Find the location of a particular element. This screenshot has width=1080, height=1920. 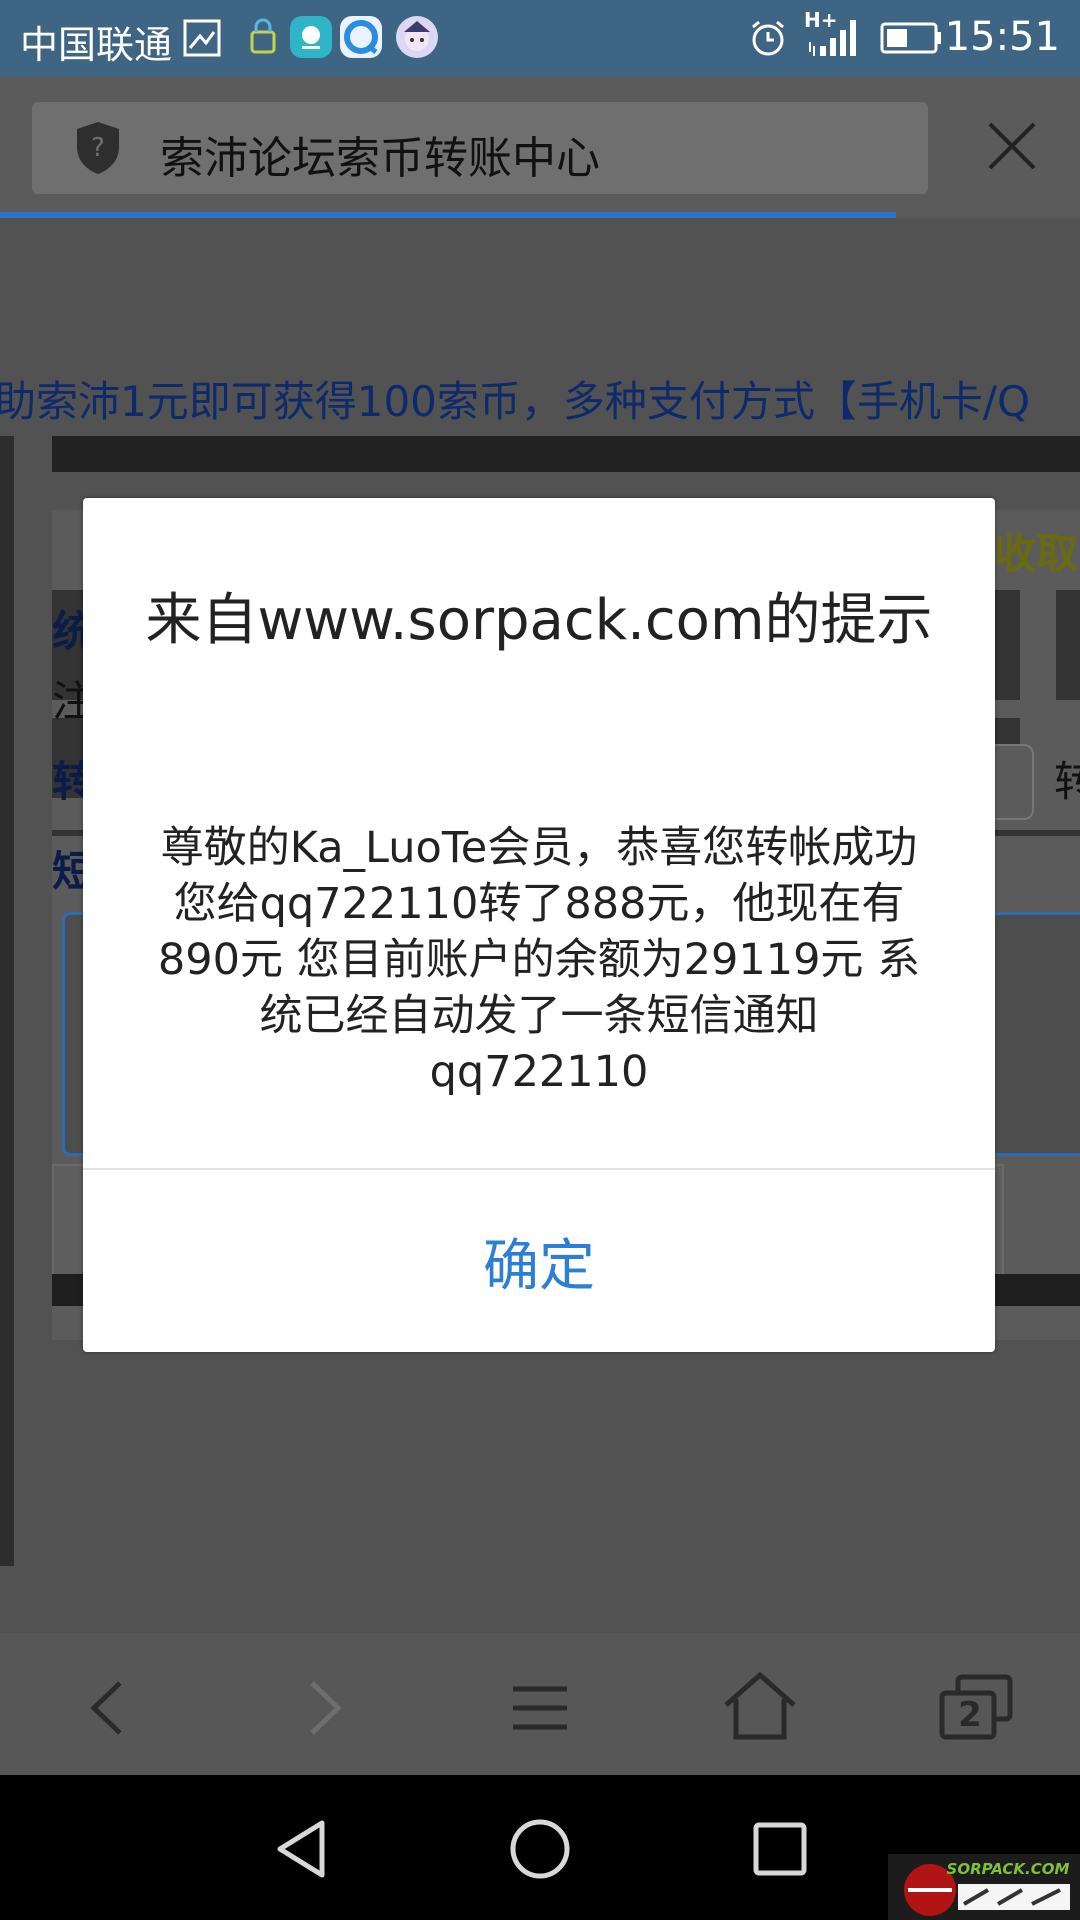

gallery-notification-icon is located at coordinates (202, 38).